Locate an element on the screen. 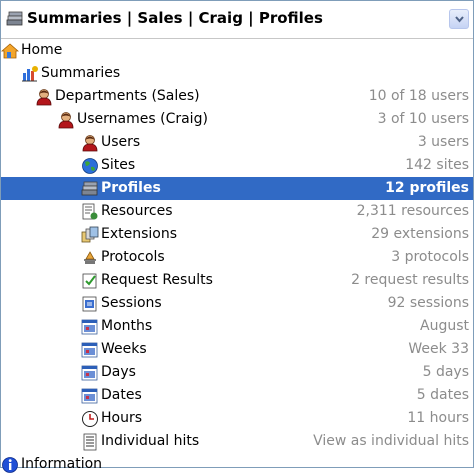  sessions-icon is located at coordinates (89, 304).